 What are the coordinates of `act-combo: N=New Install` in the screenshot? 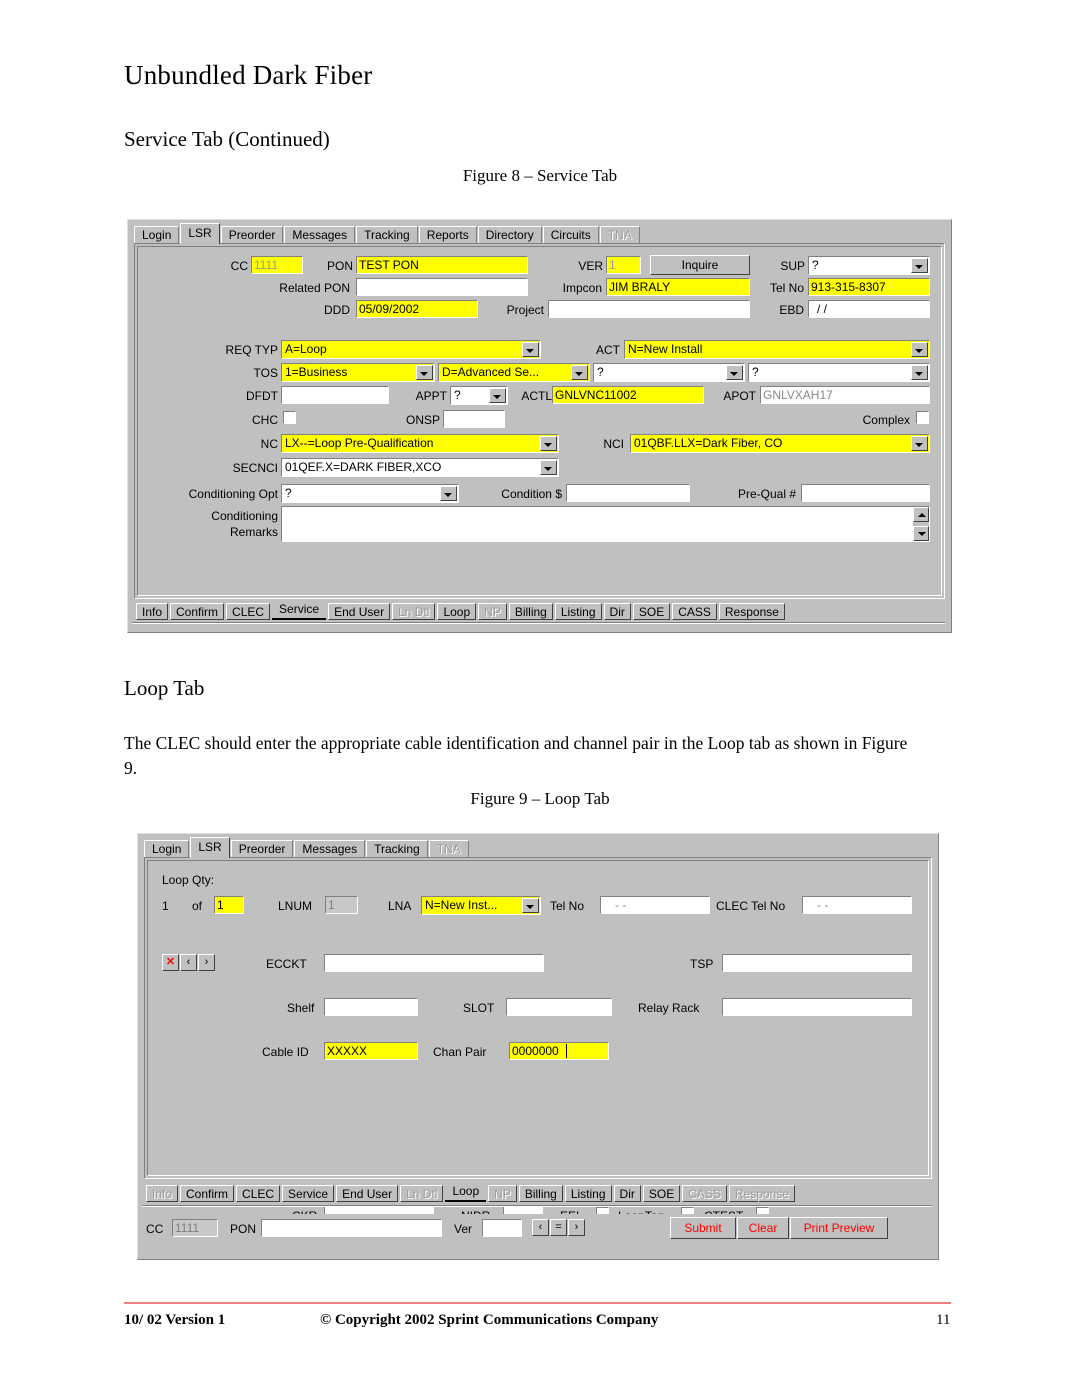 It's located at (777, 349).